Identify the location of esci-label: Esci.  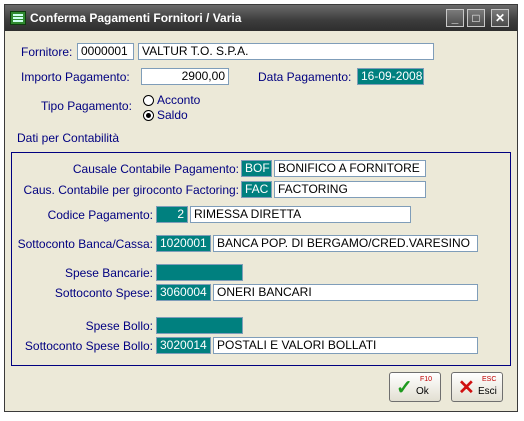
(487, 391).